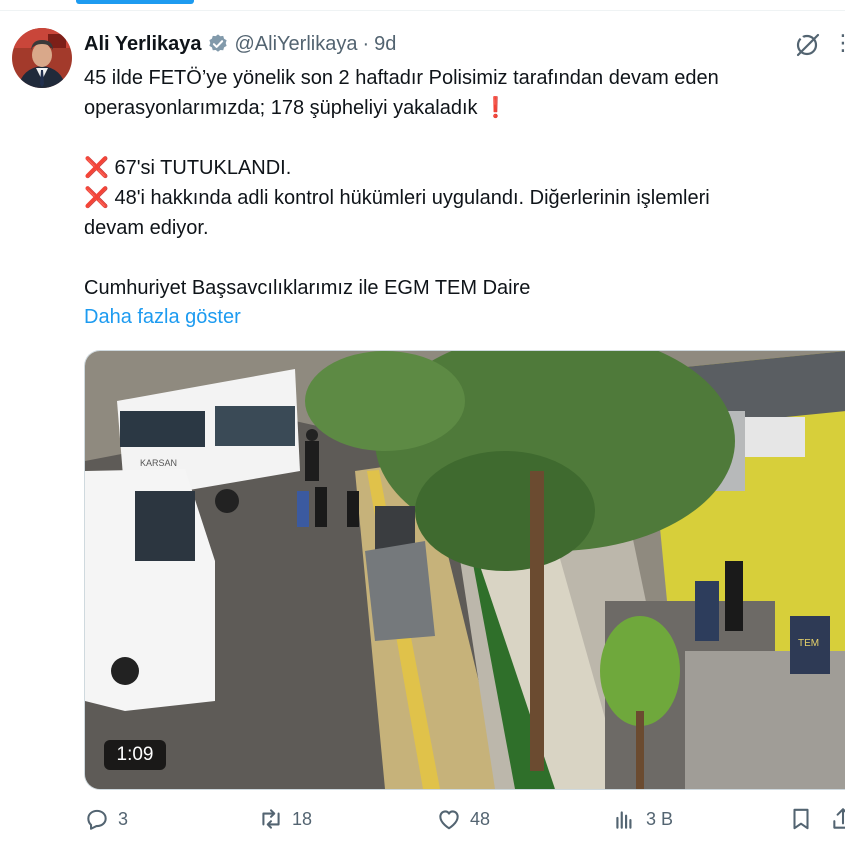 The width and height of the screenshot is (845, 841). I want to click on like-icon, so click(449, 820).